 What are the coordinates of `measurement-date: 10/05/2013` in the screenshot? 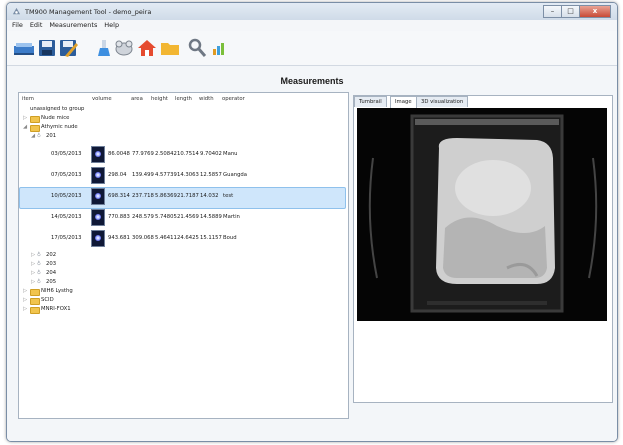 It's located at (66, 196).